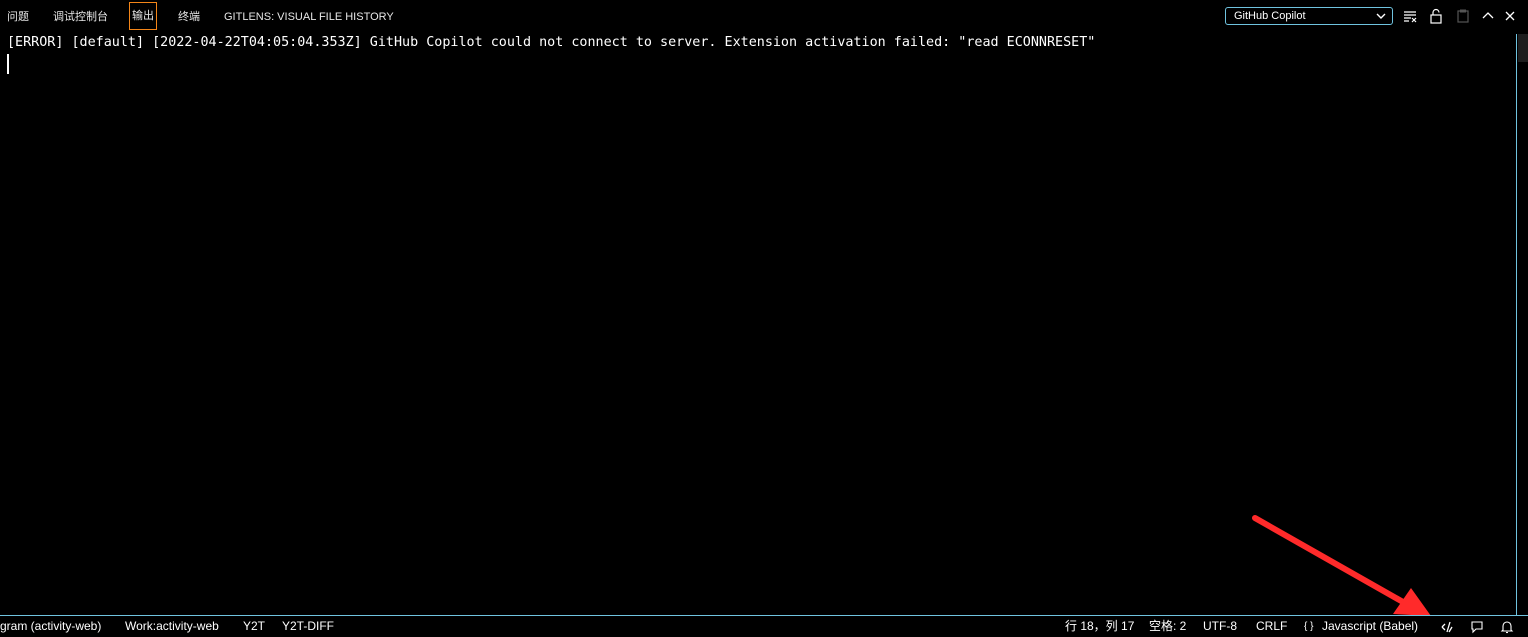 This screenshot has width=1528, height=637. What do you see at coordinates (1523, 48) in the screenshot?
I see `scrollbar-thumb` at bounding box center [1523, 48].